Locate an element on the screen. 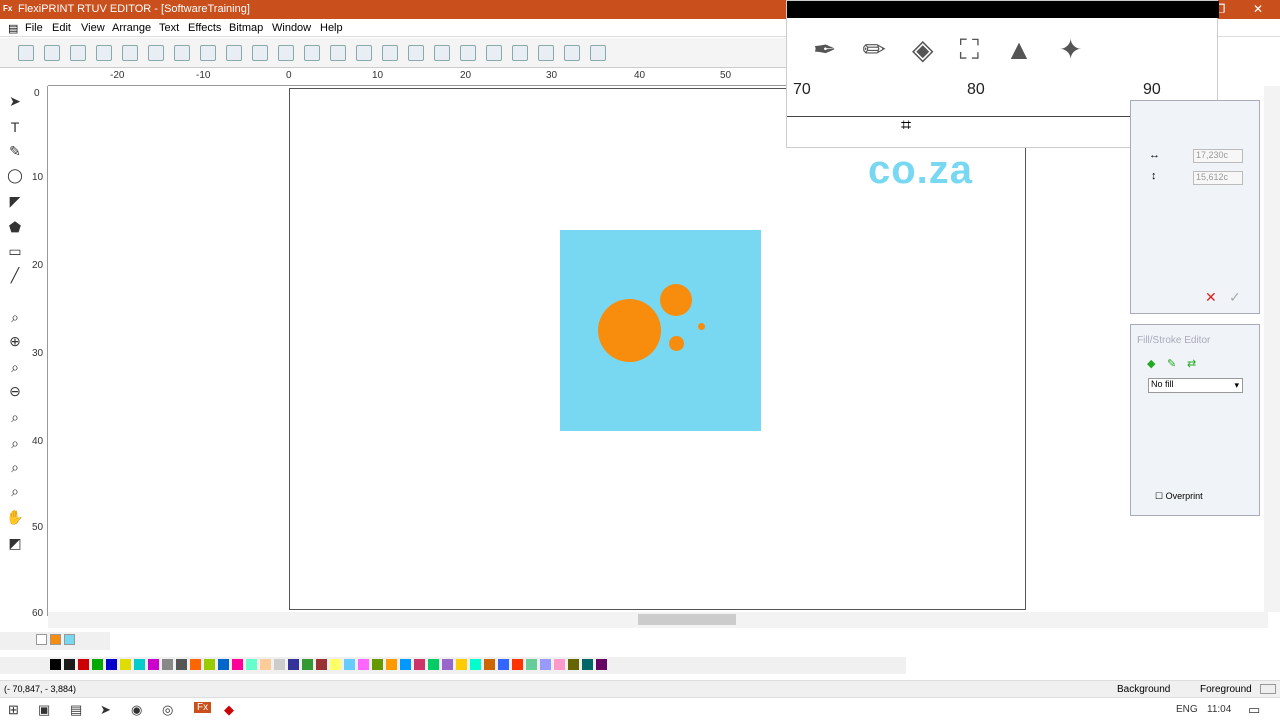 Image resolution: width=1280 pixels, height=720 pixels. stamp-icon: ▲ is located at coordinates (1032, 49).